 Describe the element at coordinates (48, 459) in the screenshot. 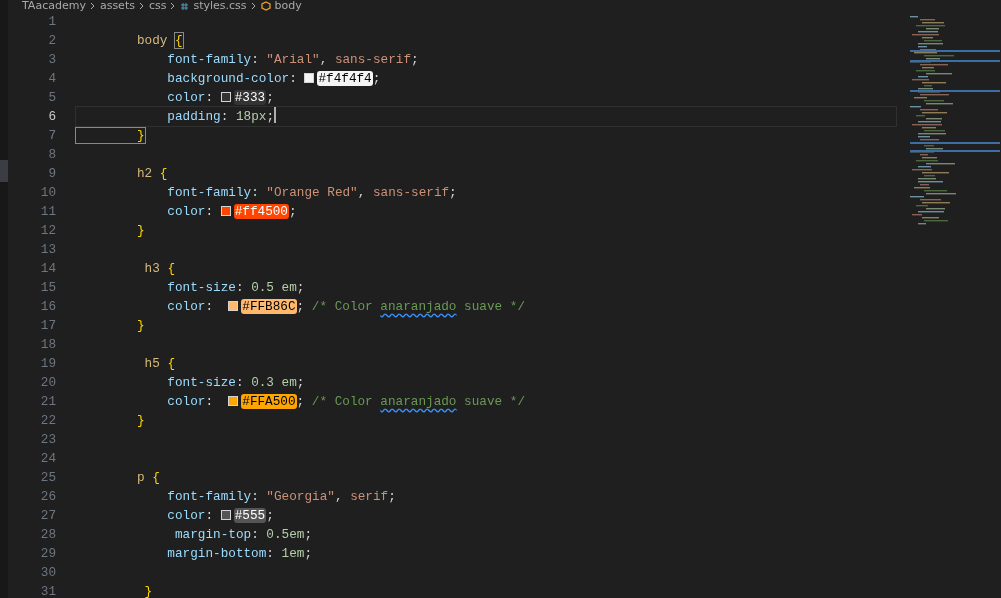

I see `line-number: 24` at that location.